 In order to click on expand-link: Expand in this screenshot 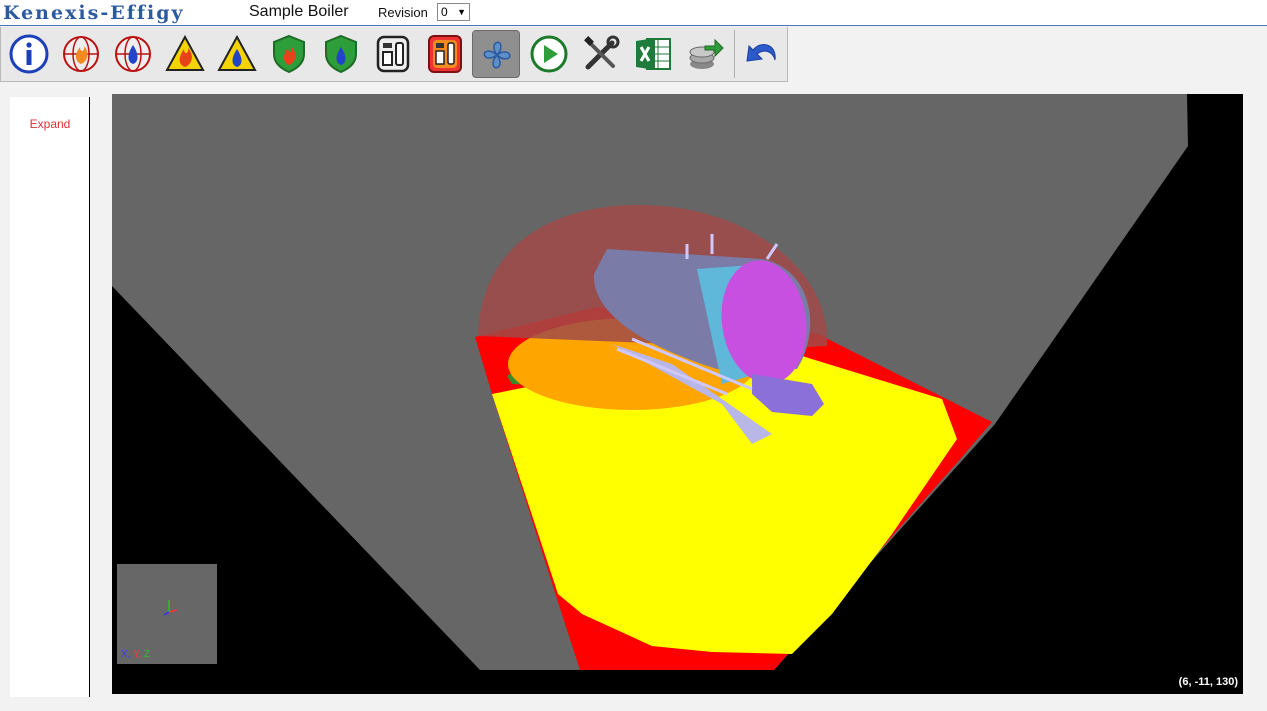, I will do `click(50, 124)`.